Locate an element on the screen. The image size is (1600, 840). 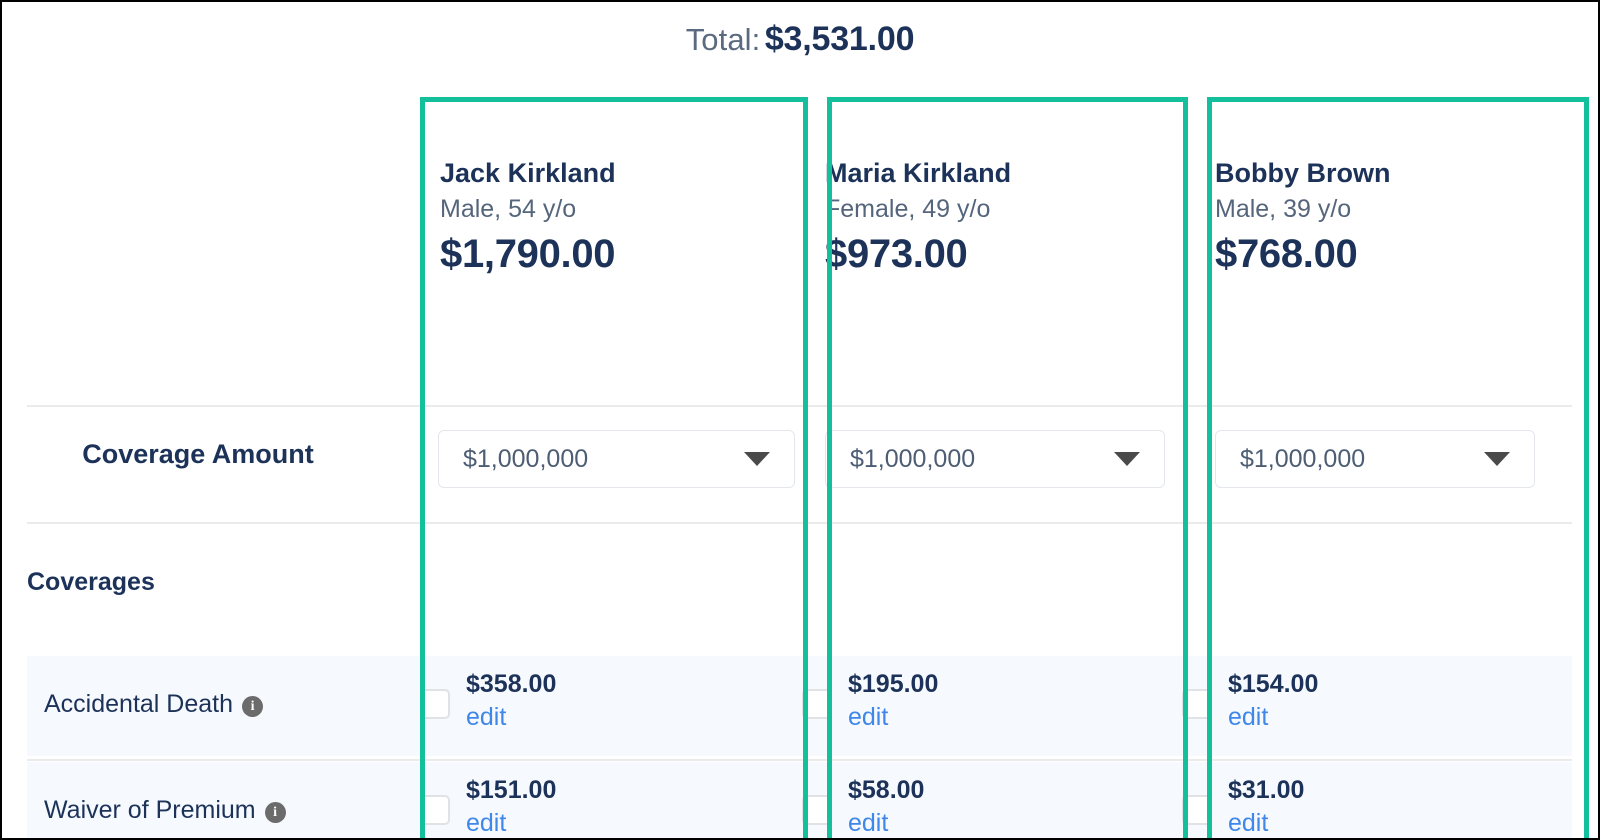
person-premium: $768.00 is located at coordinates (1286, 254).